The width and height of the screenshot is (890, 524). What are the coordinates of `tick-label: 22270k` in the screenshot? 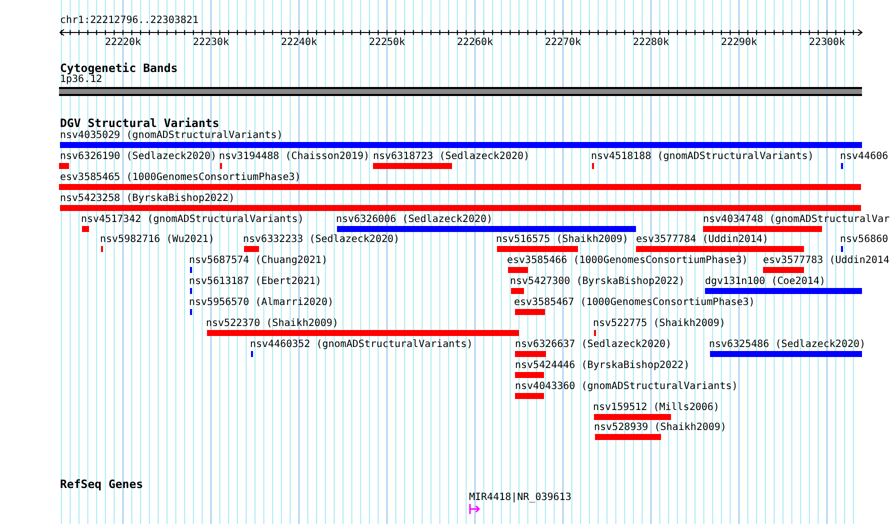 It's located at (563, 42).